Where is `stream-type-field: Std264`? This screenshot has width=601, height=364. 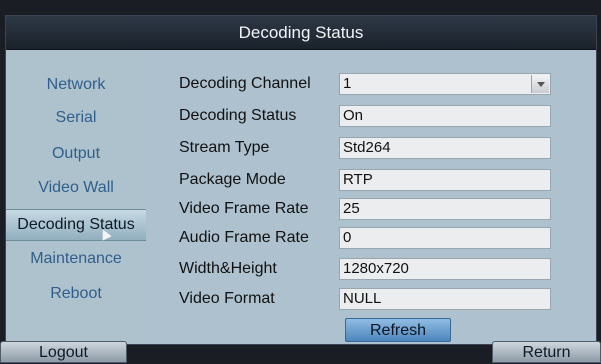 stream-type-field: Std264 is located at coordinates (445, 148).